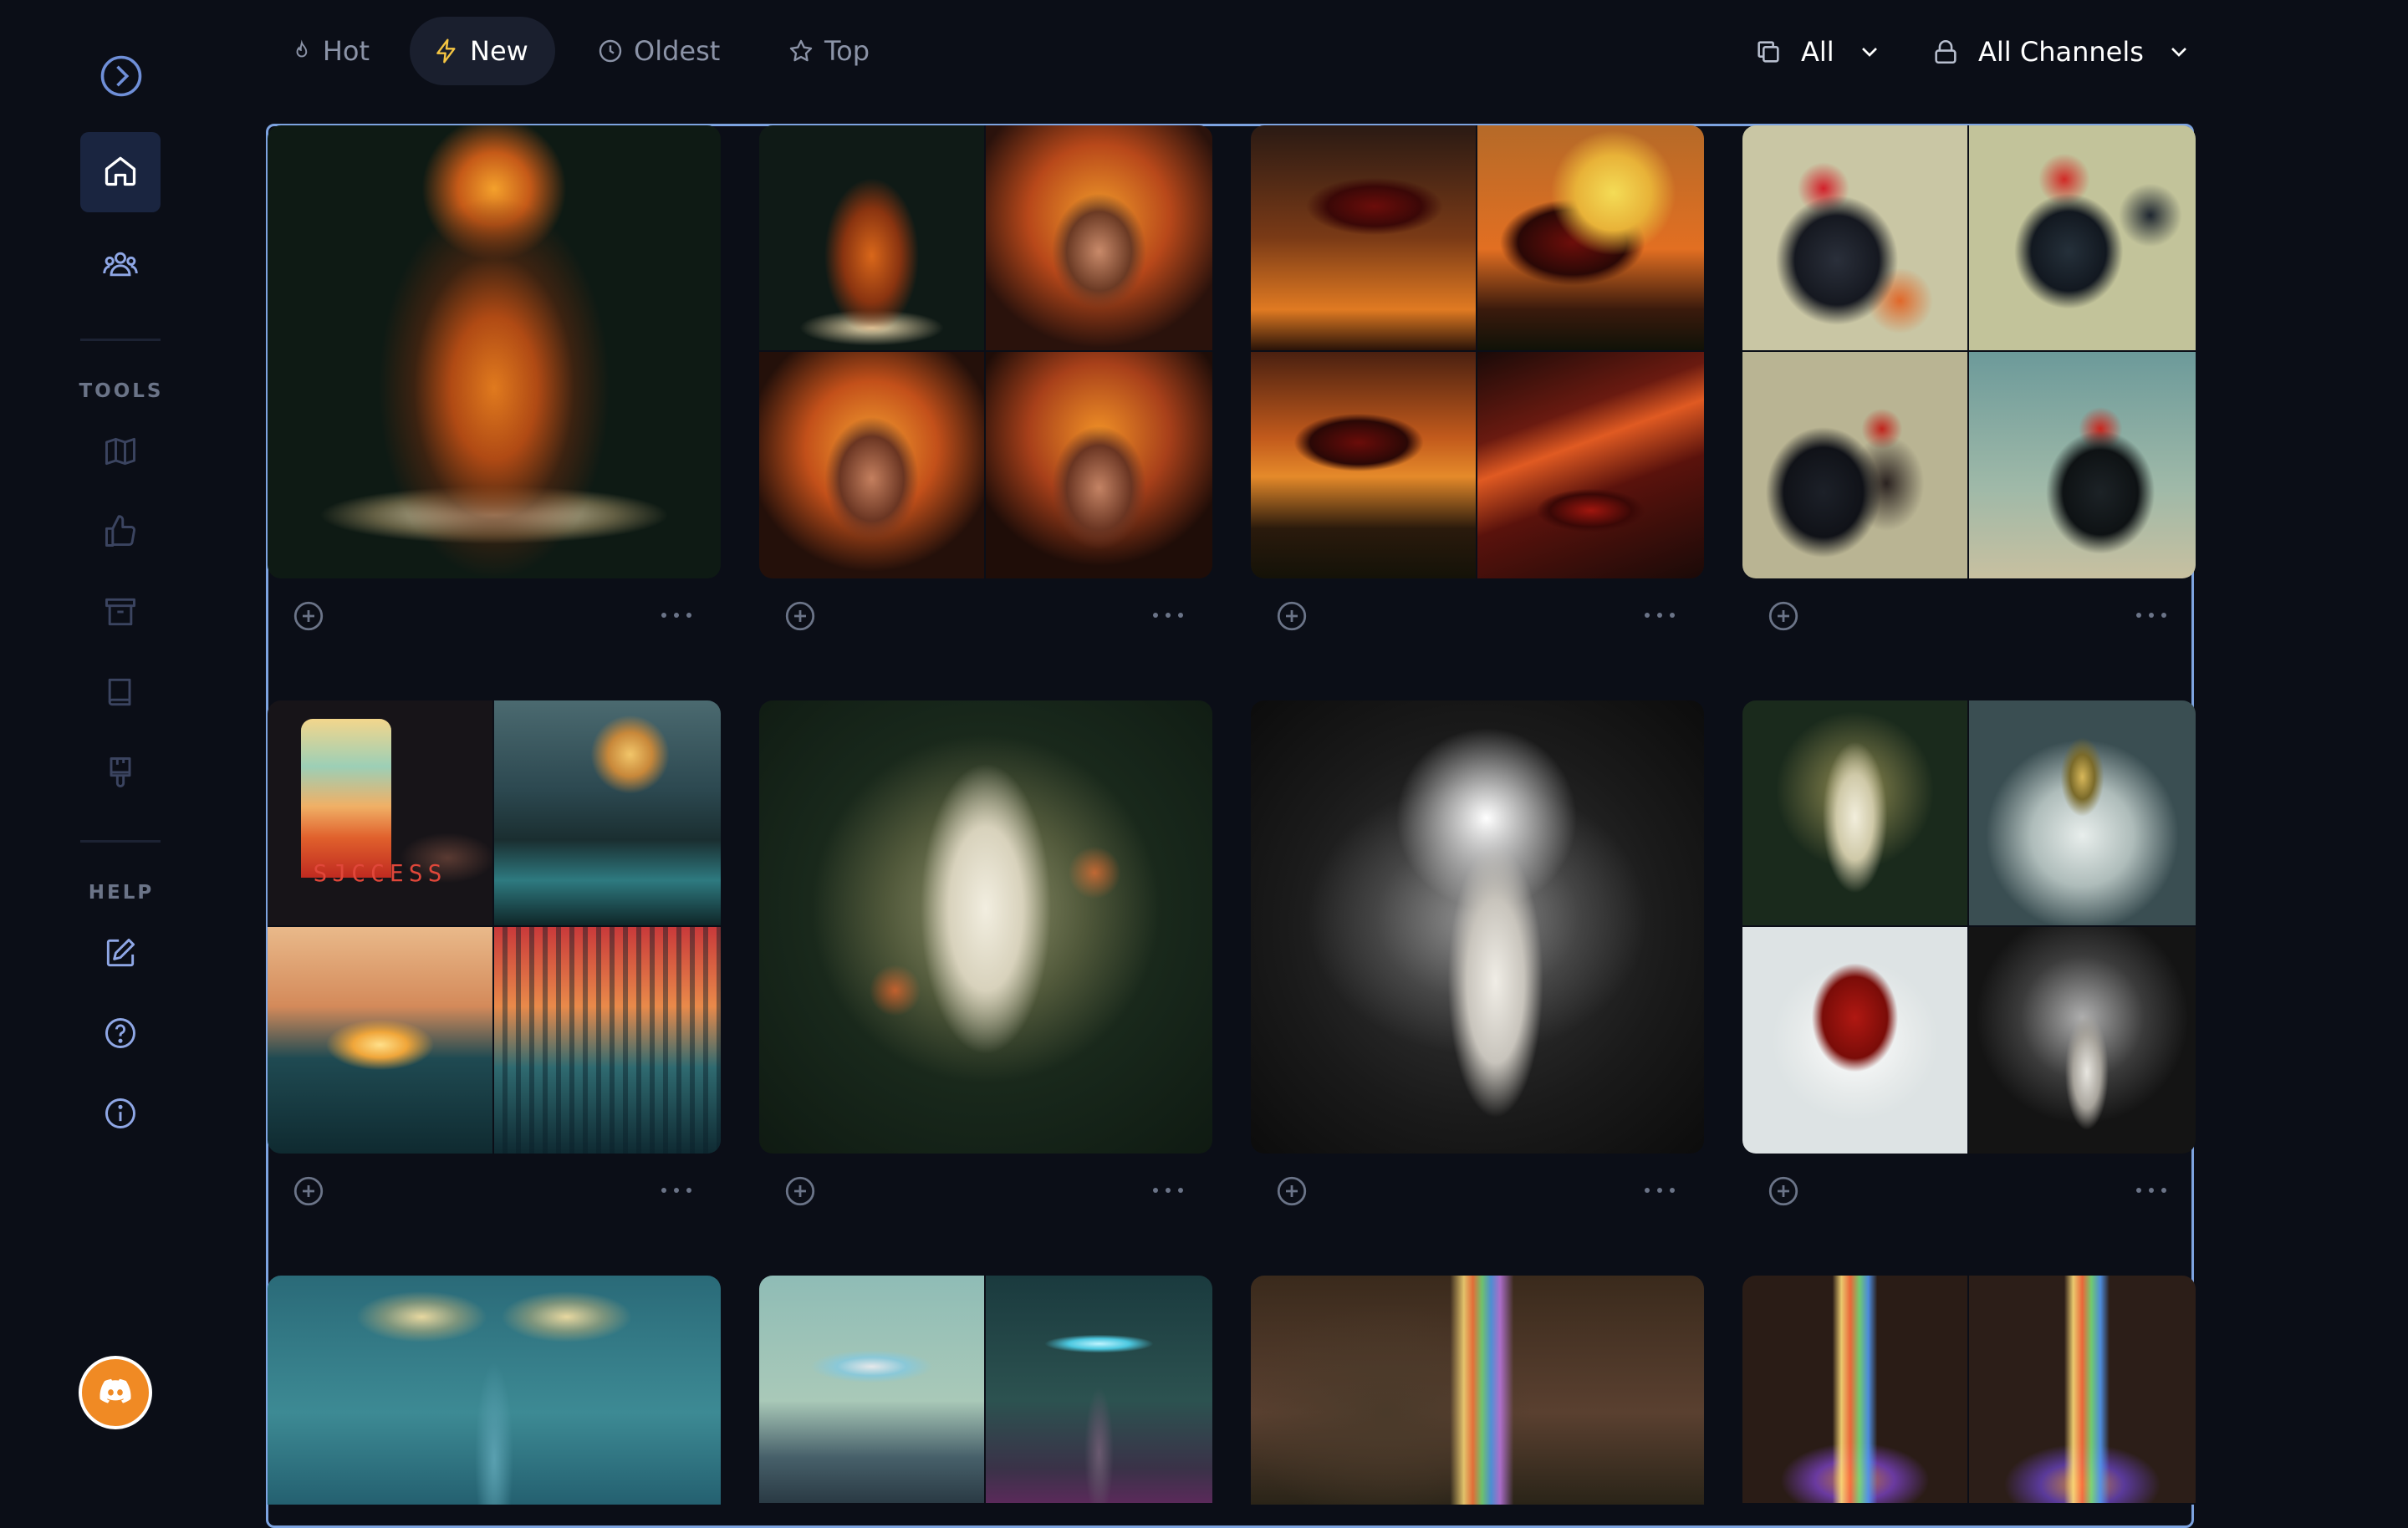 Image resolution: width=2408 pixels, height=1528 pixels. I want to click on channel-filter-dropdown: All Channels, so click(2061, 52).